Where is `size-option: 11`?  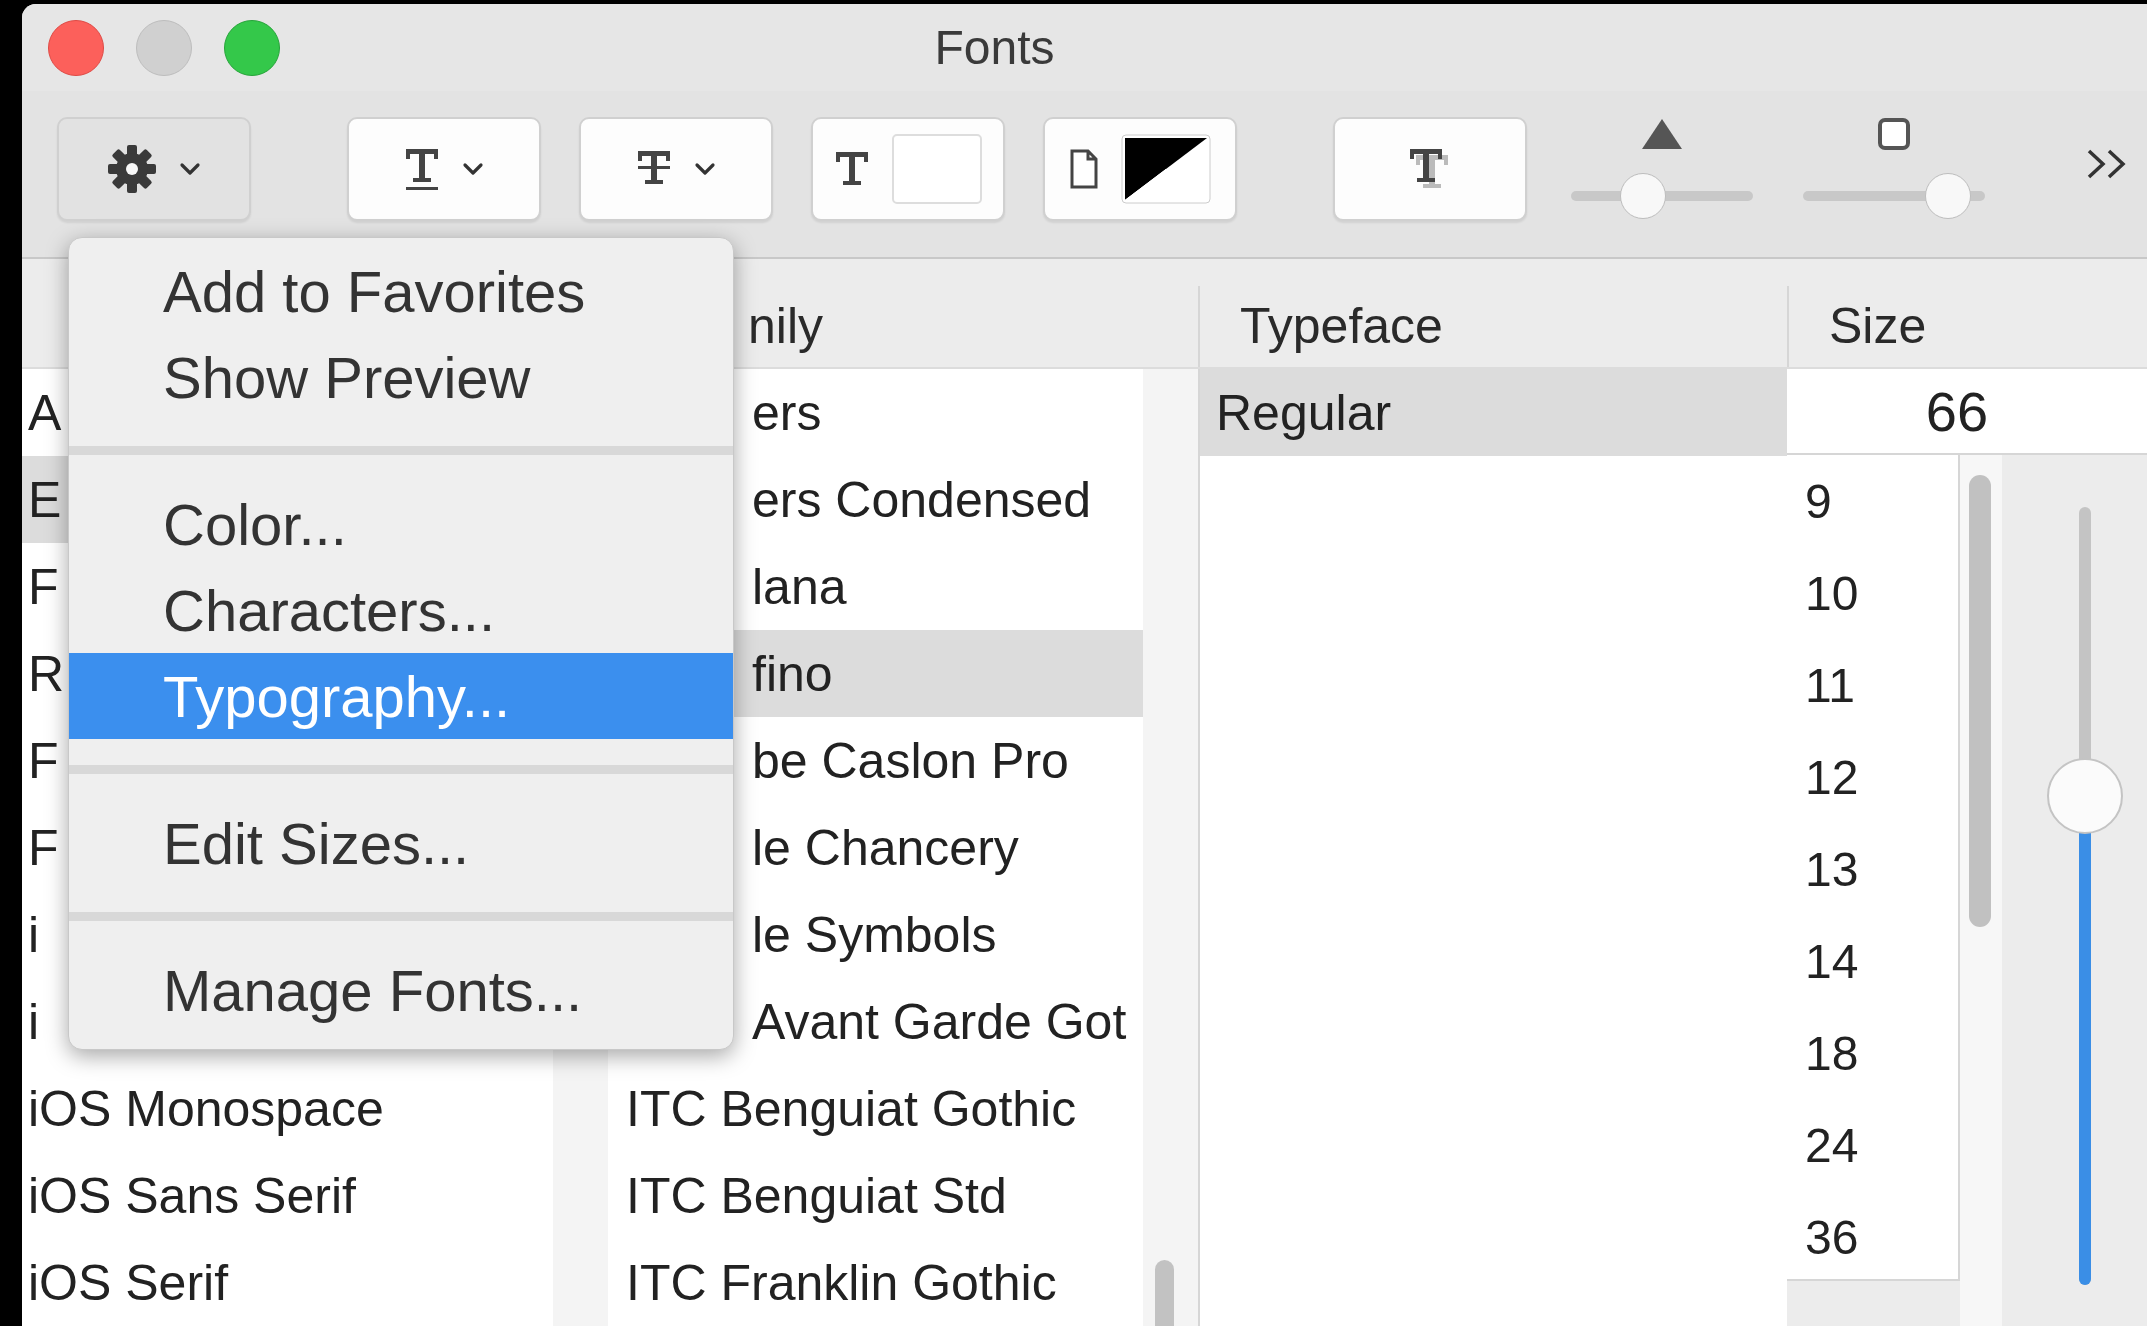
size-option: 11 is located at coordinates (1872, 685).